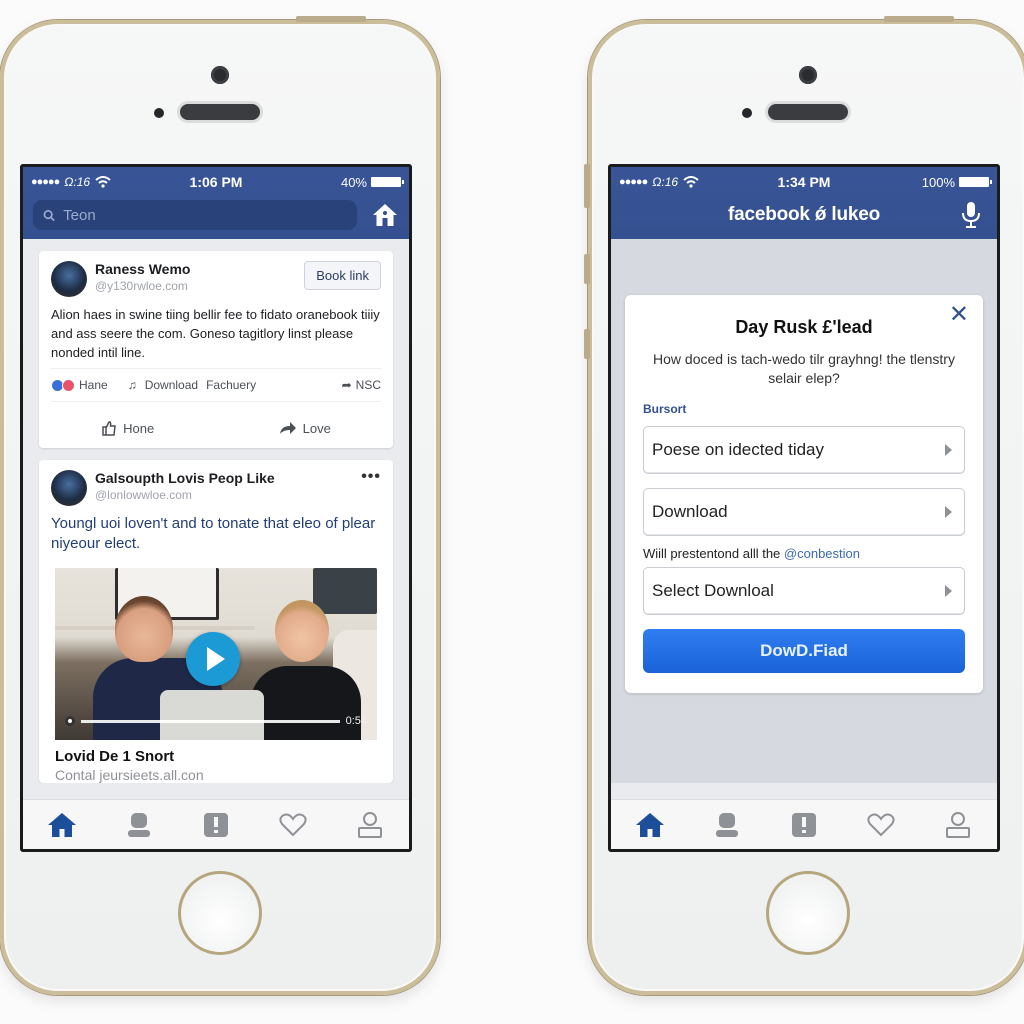  Describe the element at coordinates (224, 478) in the screenshot. I see `post-author: Galsoupth Lovis Peop Like` at that location.